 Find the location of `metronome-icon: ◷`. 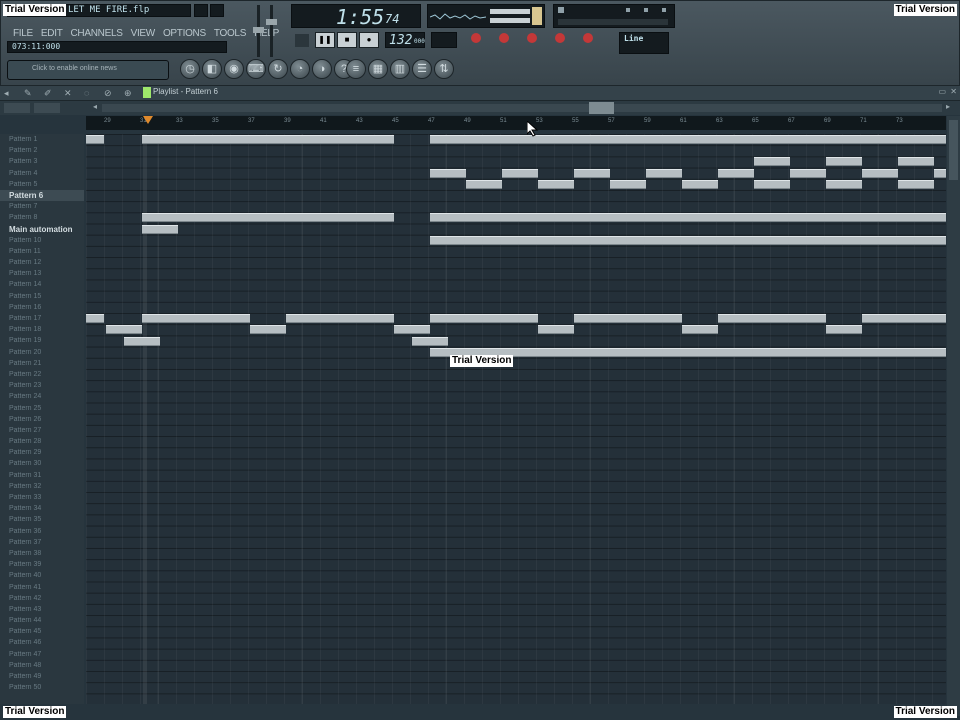

metronome-icon: ◷ is located at coordinates (190, 69).